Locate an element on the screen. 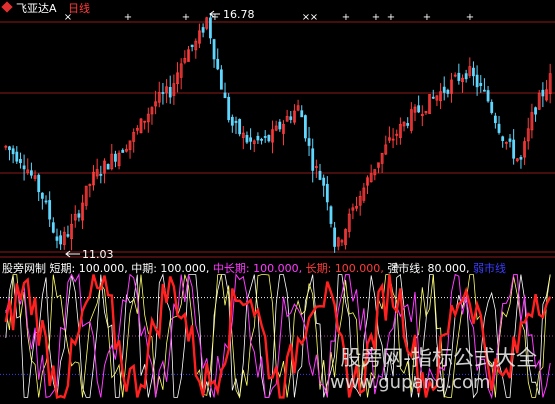  param-label-midlong: 中长期 is located at coordinates (229, 268).